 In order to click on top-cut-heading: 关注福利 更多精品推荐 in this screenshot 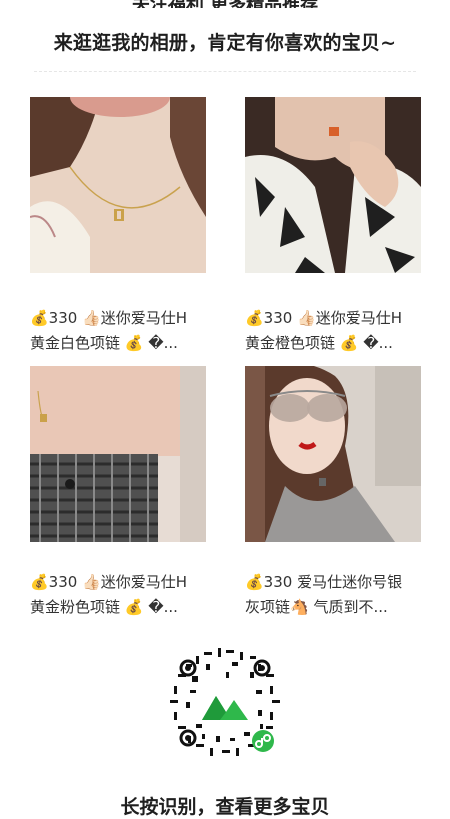, I will do `click(225, 4)`.